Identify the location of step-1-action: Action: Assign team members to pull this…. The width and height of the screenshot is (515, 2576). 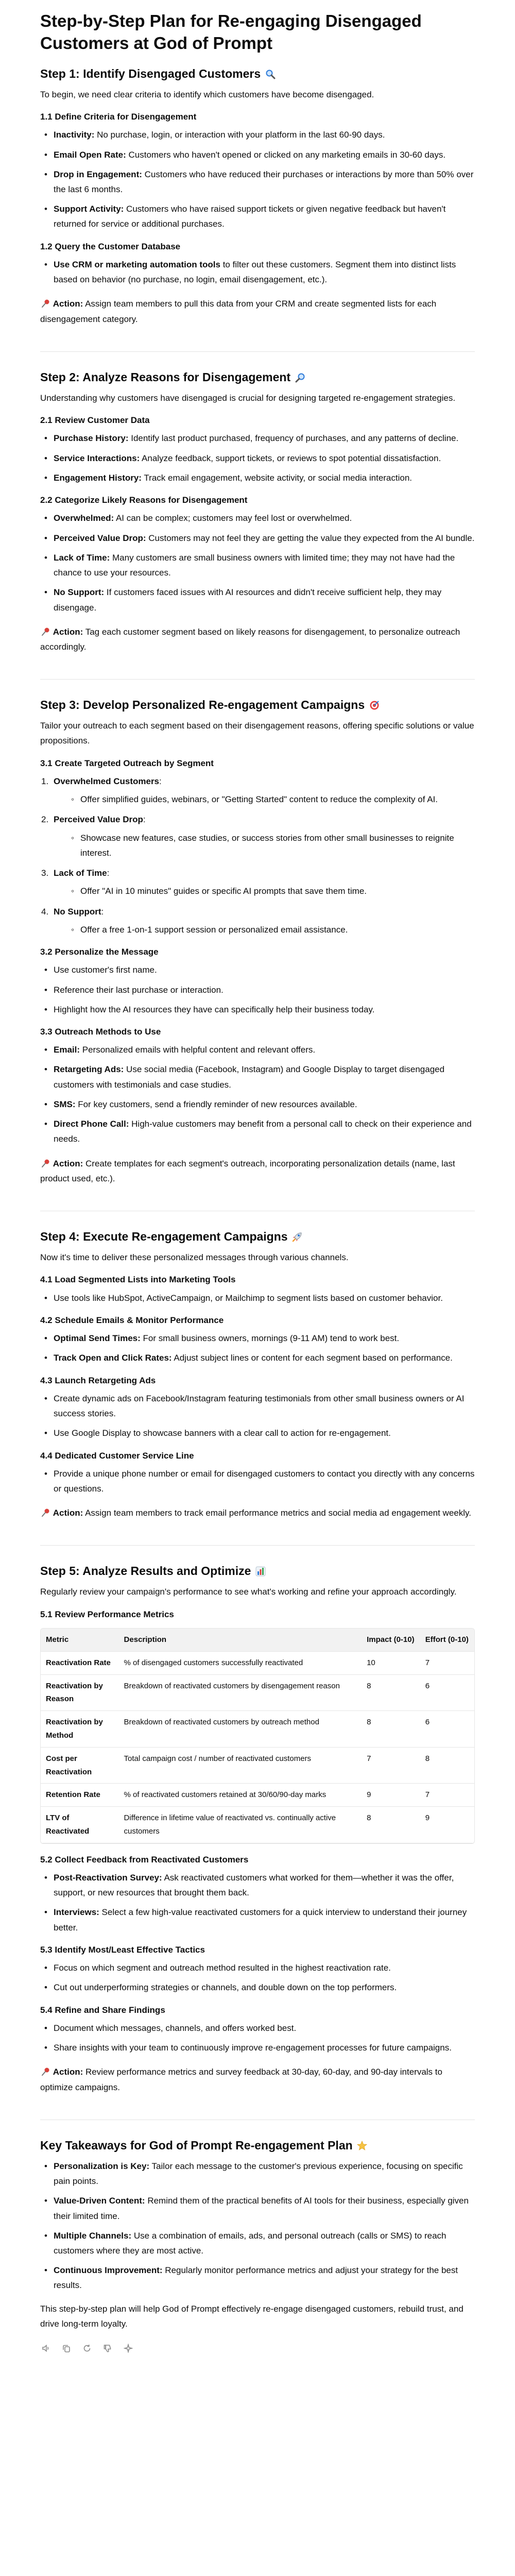
(257, 311).